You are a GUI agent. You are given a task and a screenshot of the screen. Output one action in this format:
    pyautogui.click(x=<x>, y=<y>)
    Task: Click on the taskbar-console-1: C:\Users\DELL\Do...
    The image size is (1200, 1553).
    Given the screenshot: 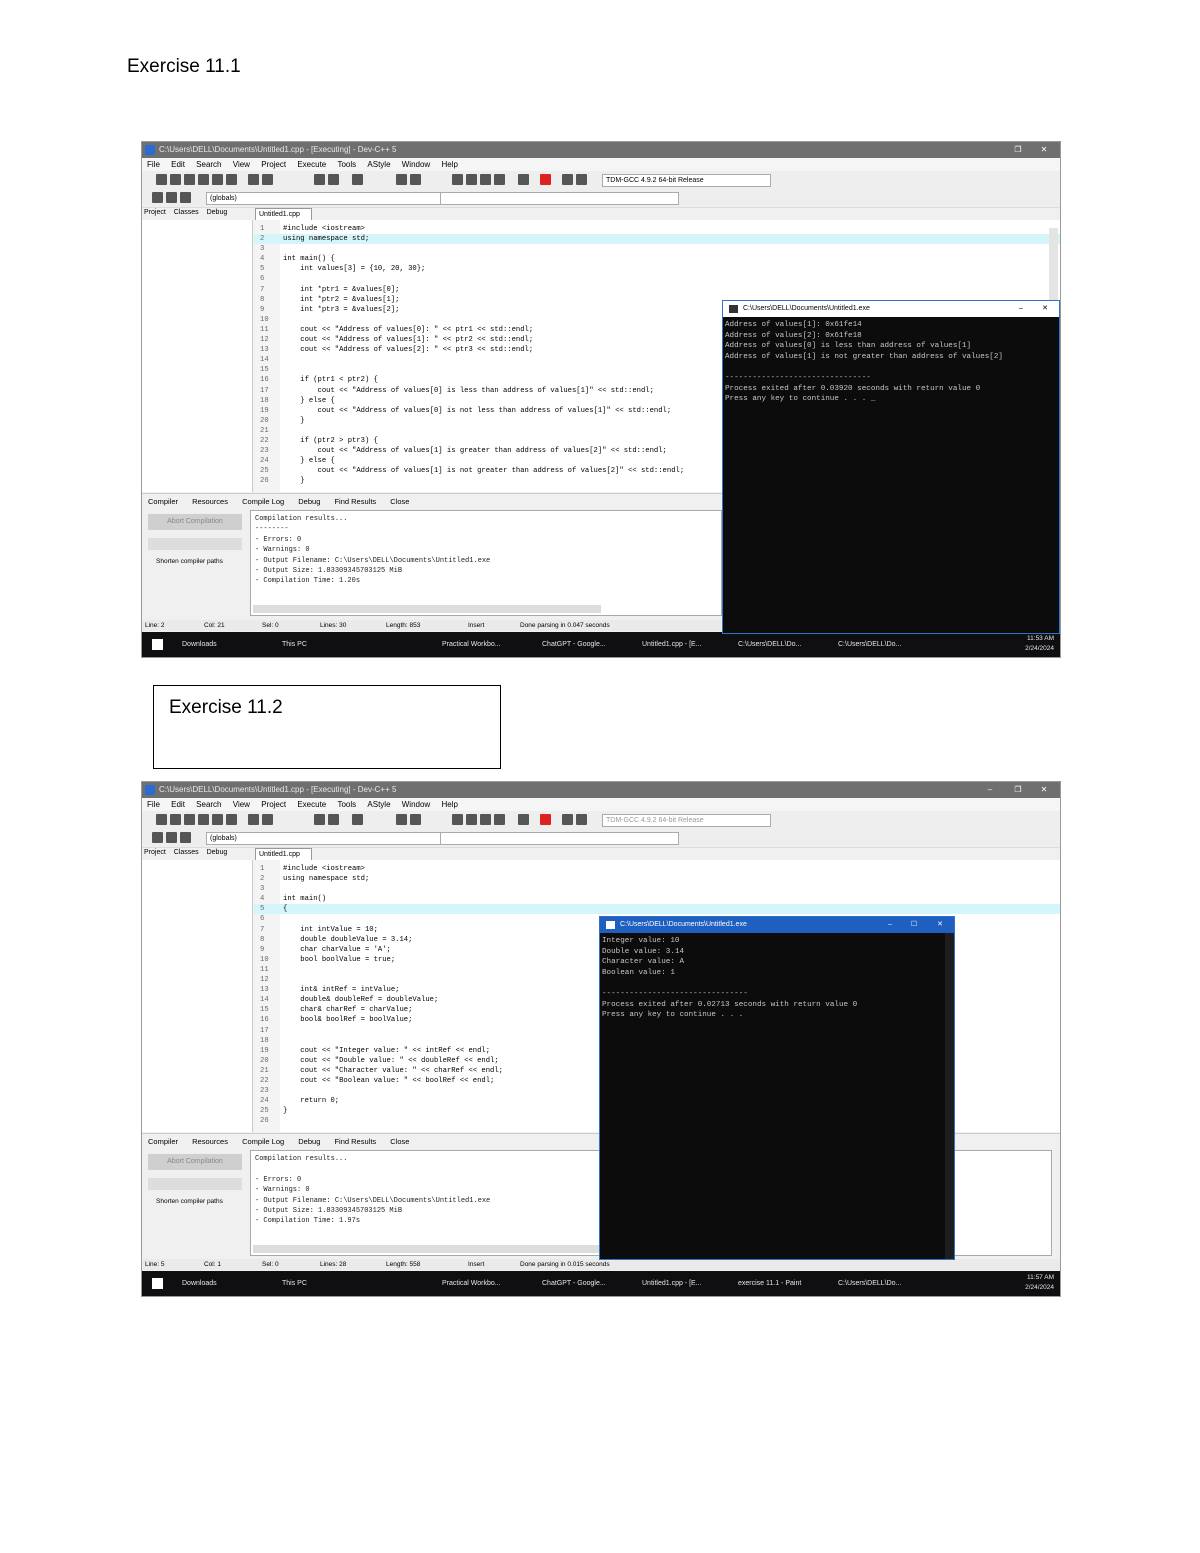 What is the action you would take?
    pyautogui.click(x=769, y=644)
    